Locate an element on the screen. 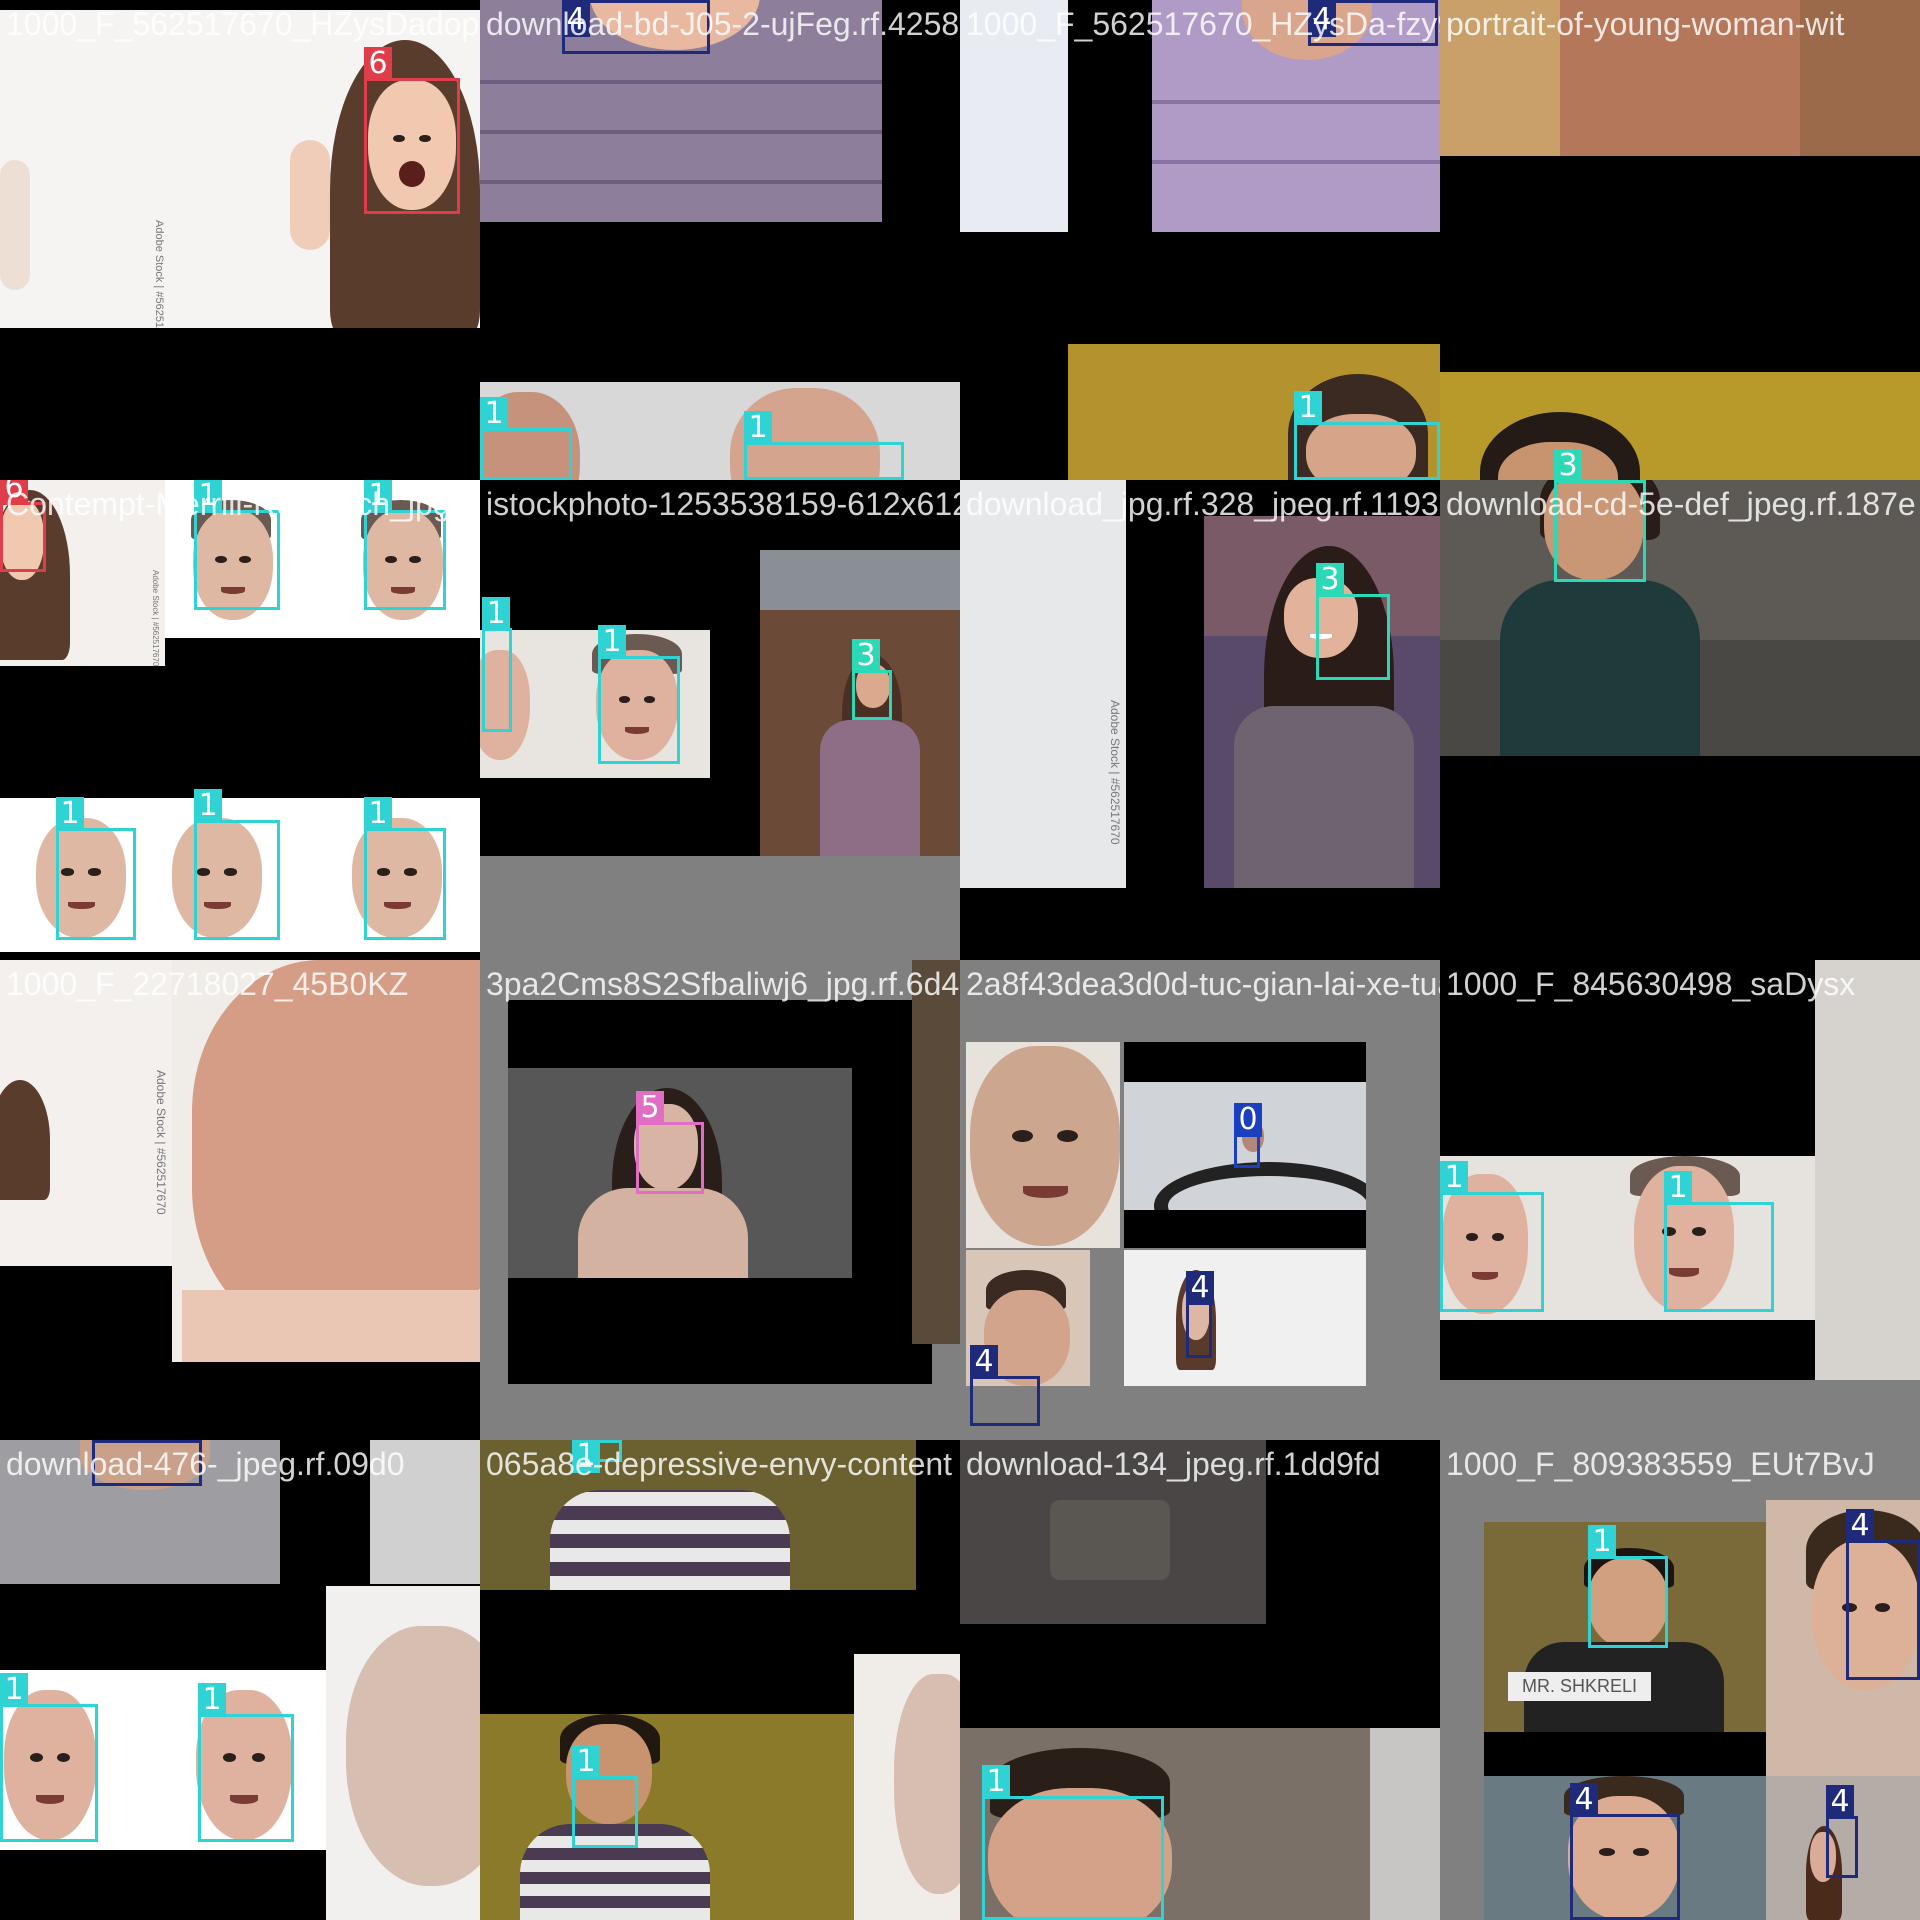  tile-1: 4 1 1 download-bd-J05-2-ujFeg.rf.4258 is located at coordinates (720, 240).